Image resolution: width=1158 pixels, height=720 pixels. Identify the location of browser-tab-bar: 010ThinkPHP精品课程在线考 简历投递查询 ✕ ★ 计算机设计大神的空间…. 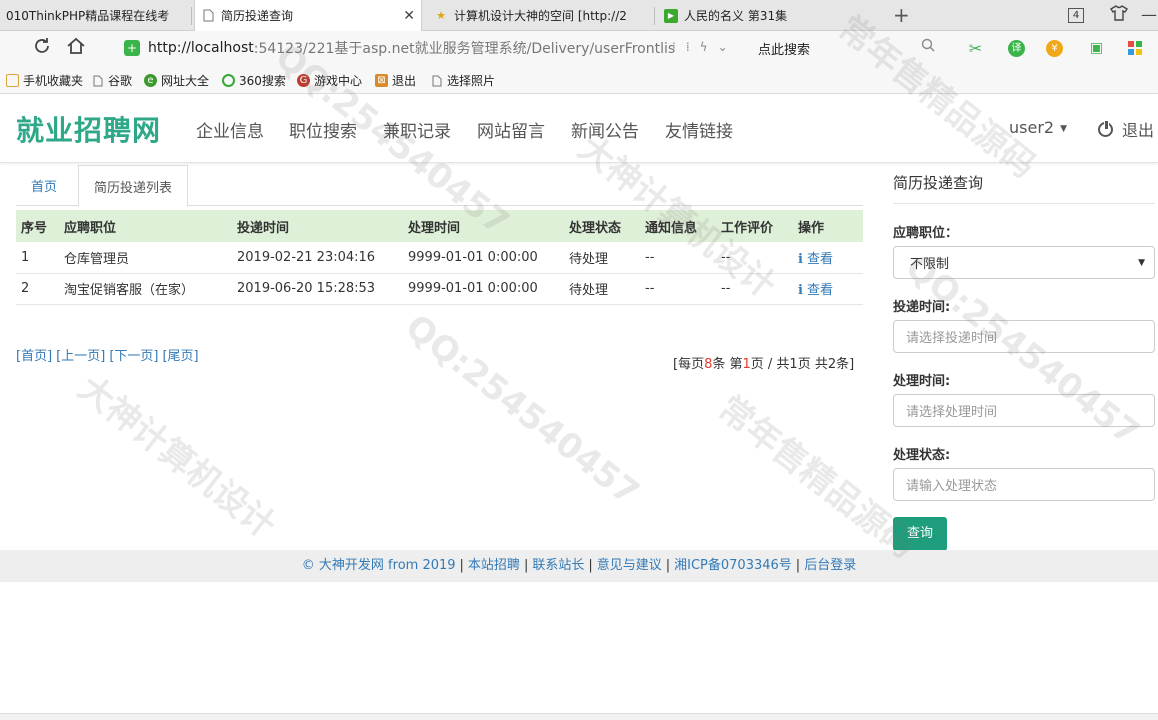
(579, 15).